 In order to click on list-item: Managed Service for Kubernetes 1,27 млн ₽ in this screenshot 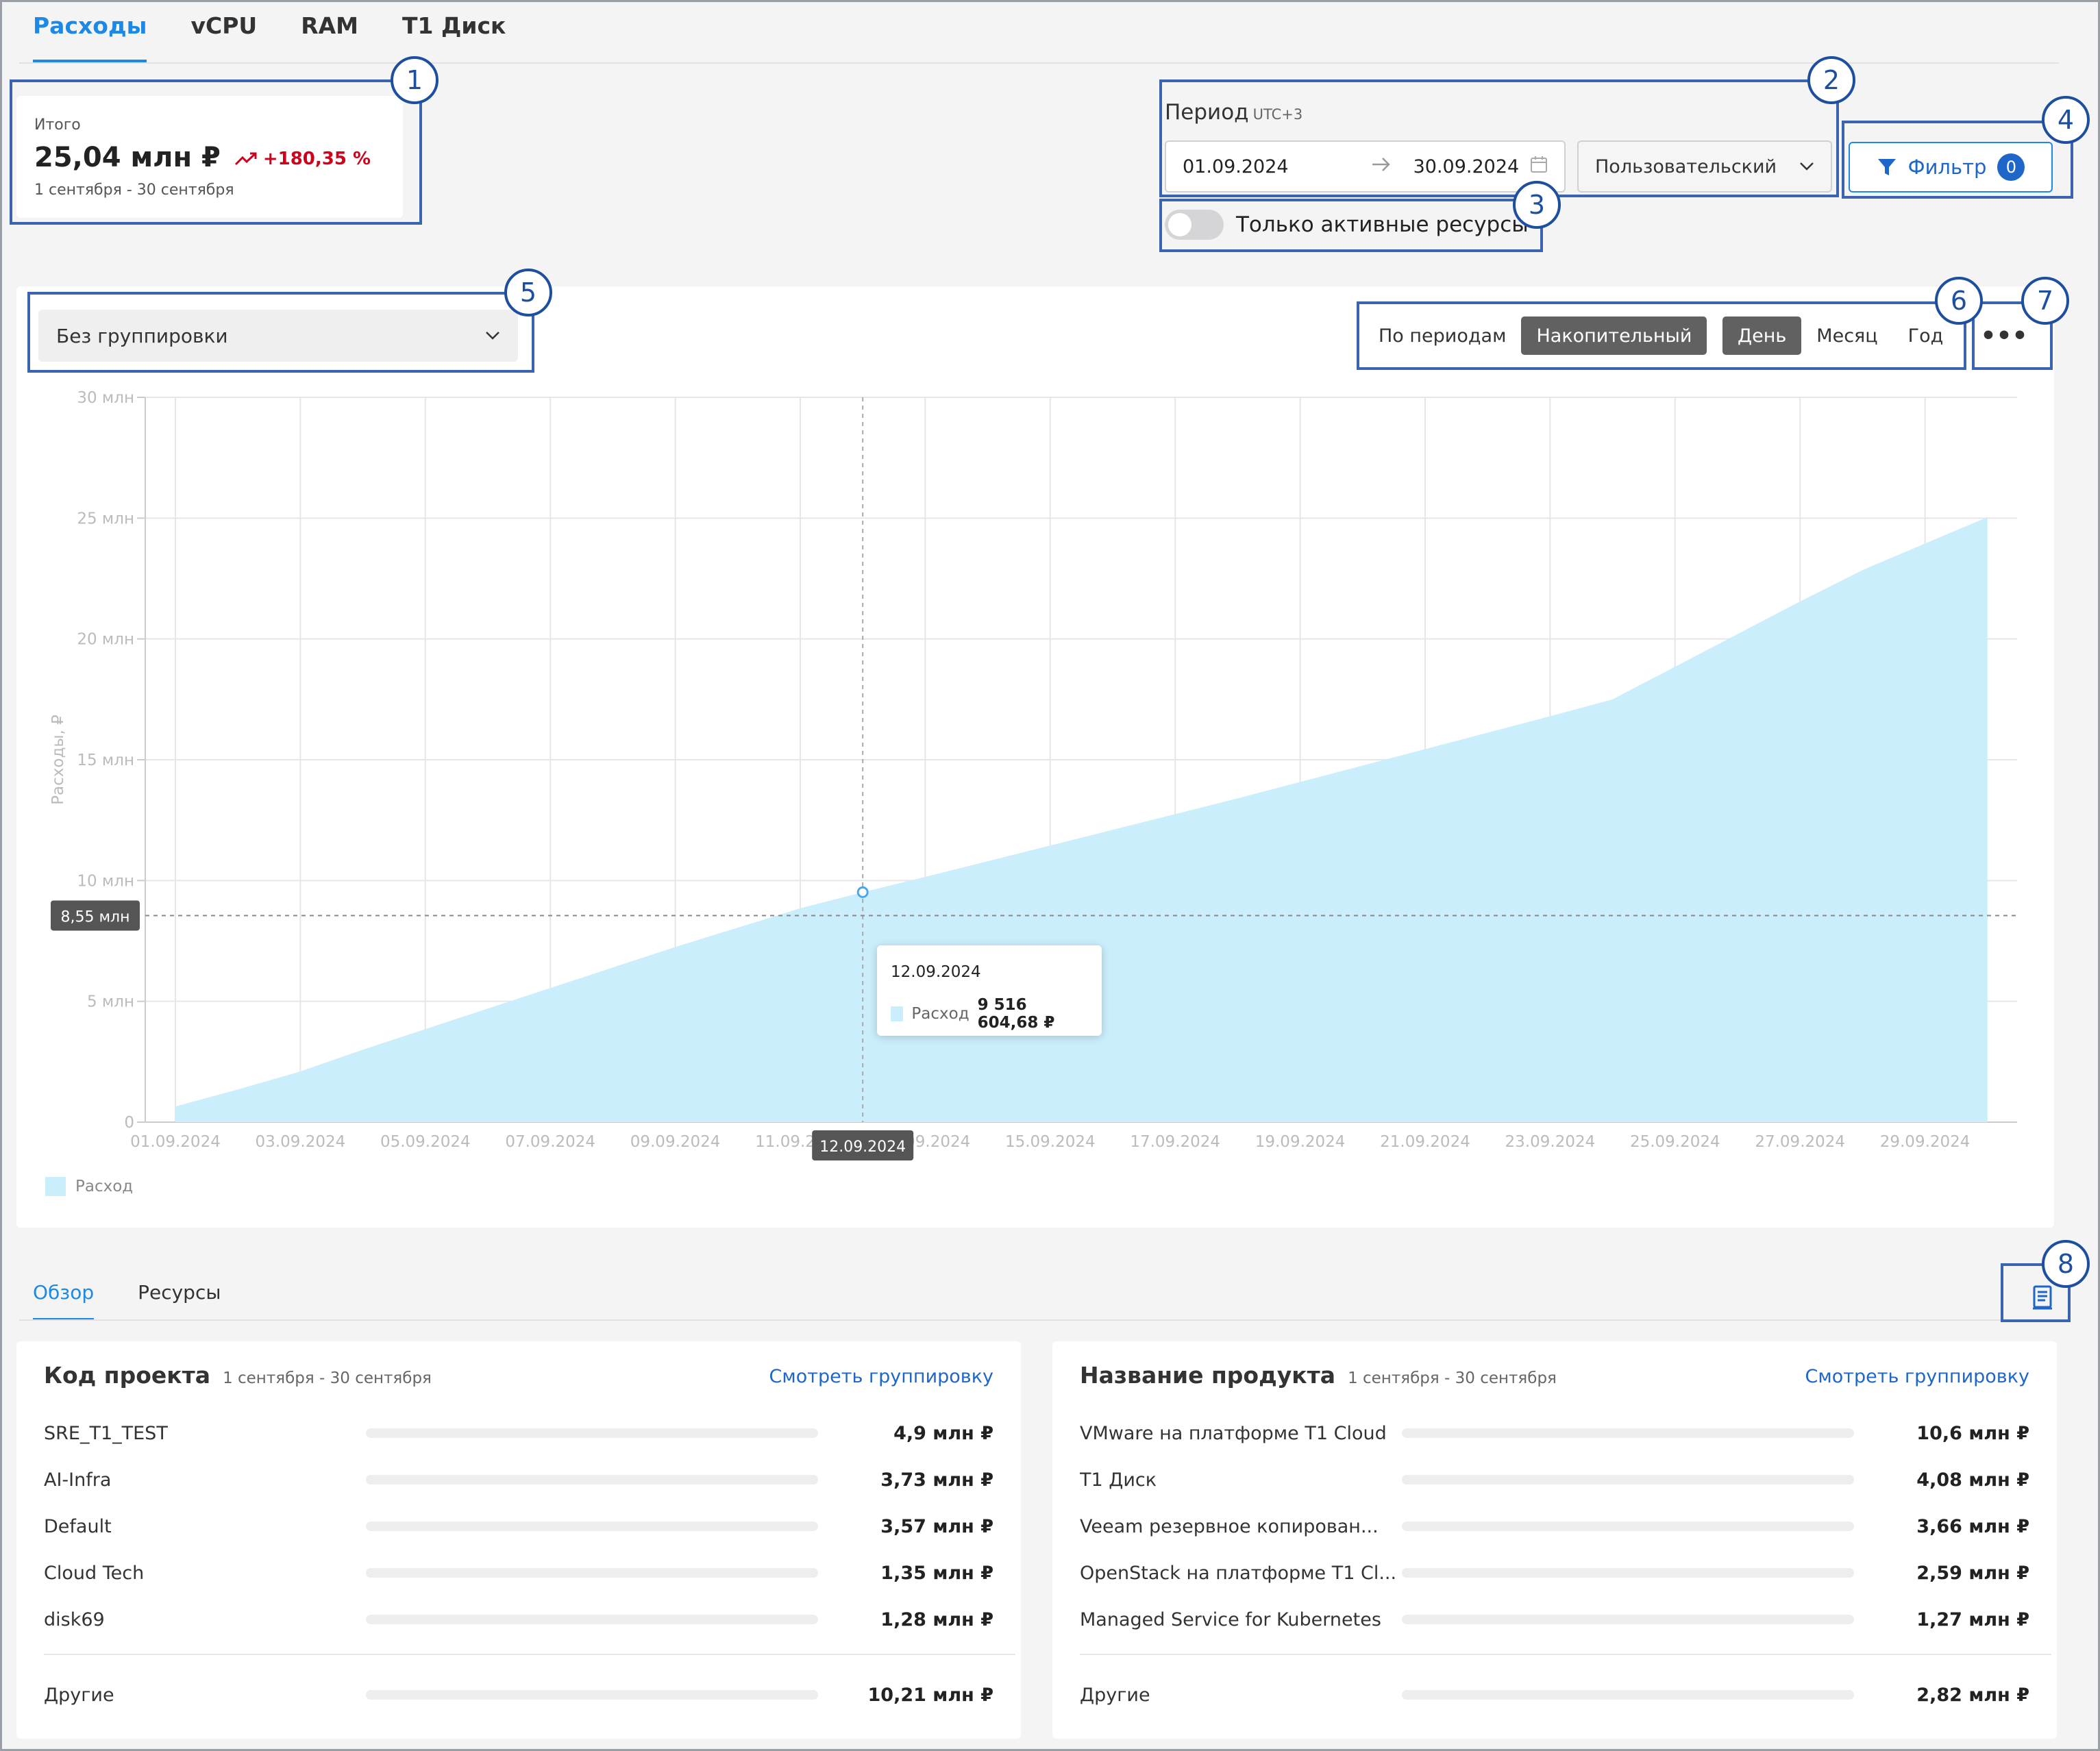, I will do `click(1554, 1619)`.